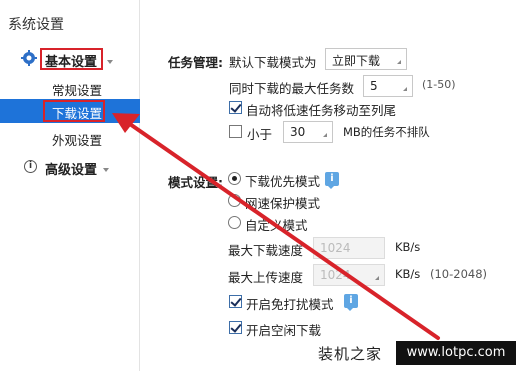 The width and height of the screenshot is (522, 371). I want to click on mode-settings-label: 模式设置:, so click(195, 182).